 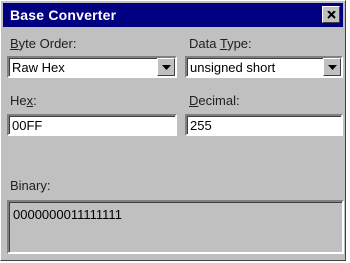 What do you see at coordinates (38, 67) in the screenshot?
I see `byte-order-value: Raw Hex` at bounding box center [38, 67].